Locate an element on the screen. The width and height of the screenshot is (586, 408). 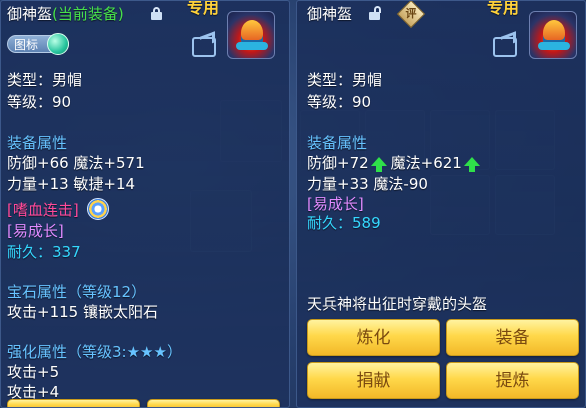
attr-magic: 魔法+621 is located at coordinates (426, 163).